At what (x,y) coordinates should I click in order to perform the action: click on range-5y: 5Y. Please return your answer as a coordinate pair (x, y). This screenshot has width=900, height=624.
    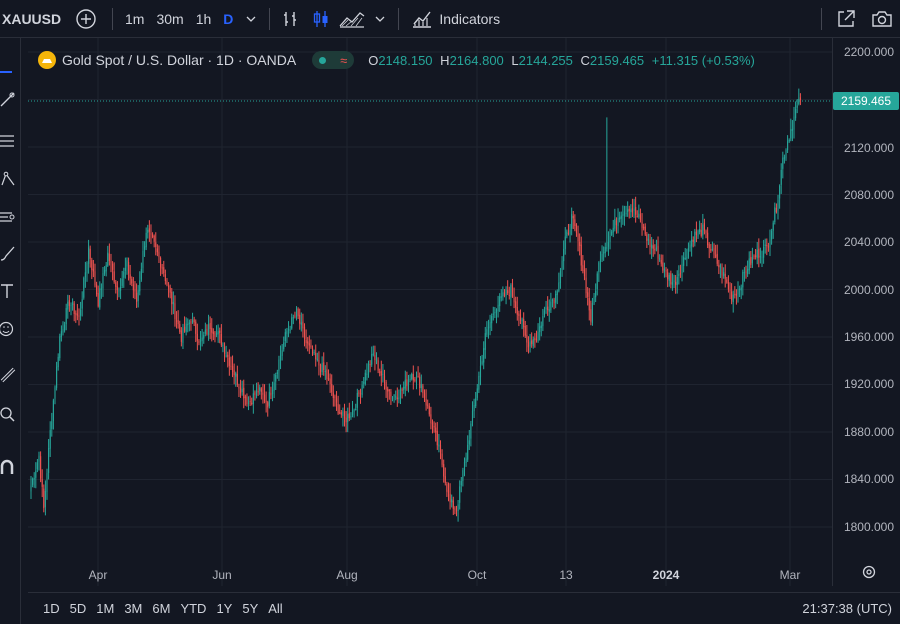
    Looking at the image, I should click on (250, 608).